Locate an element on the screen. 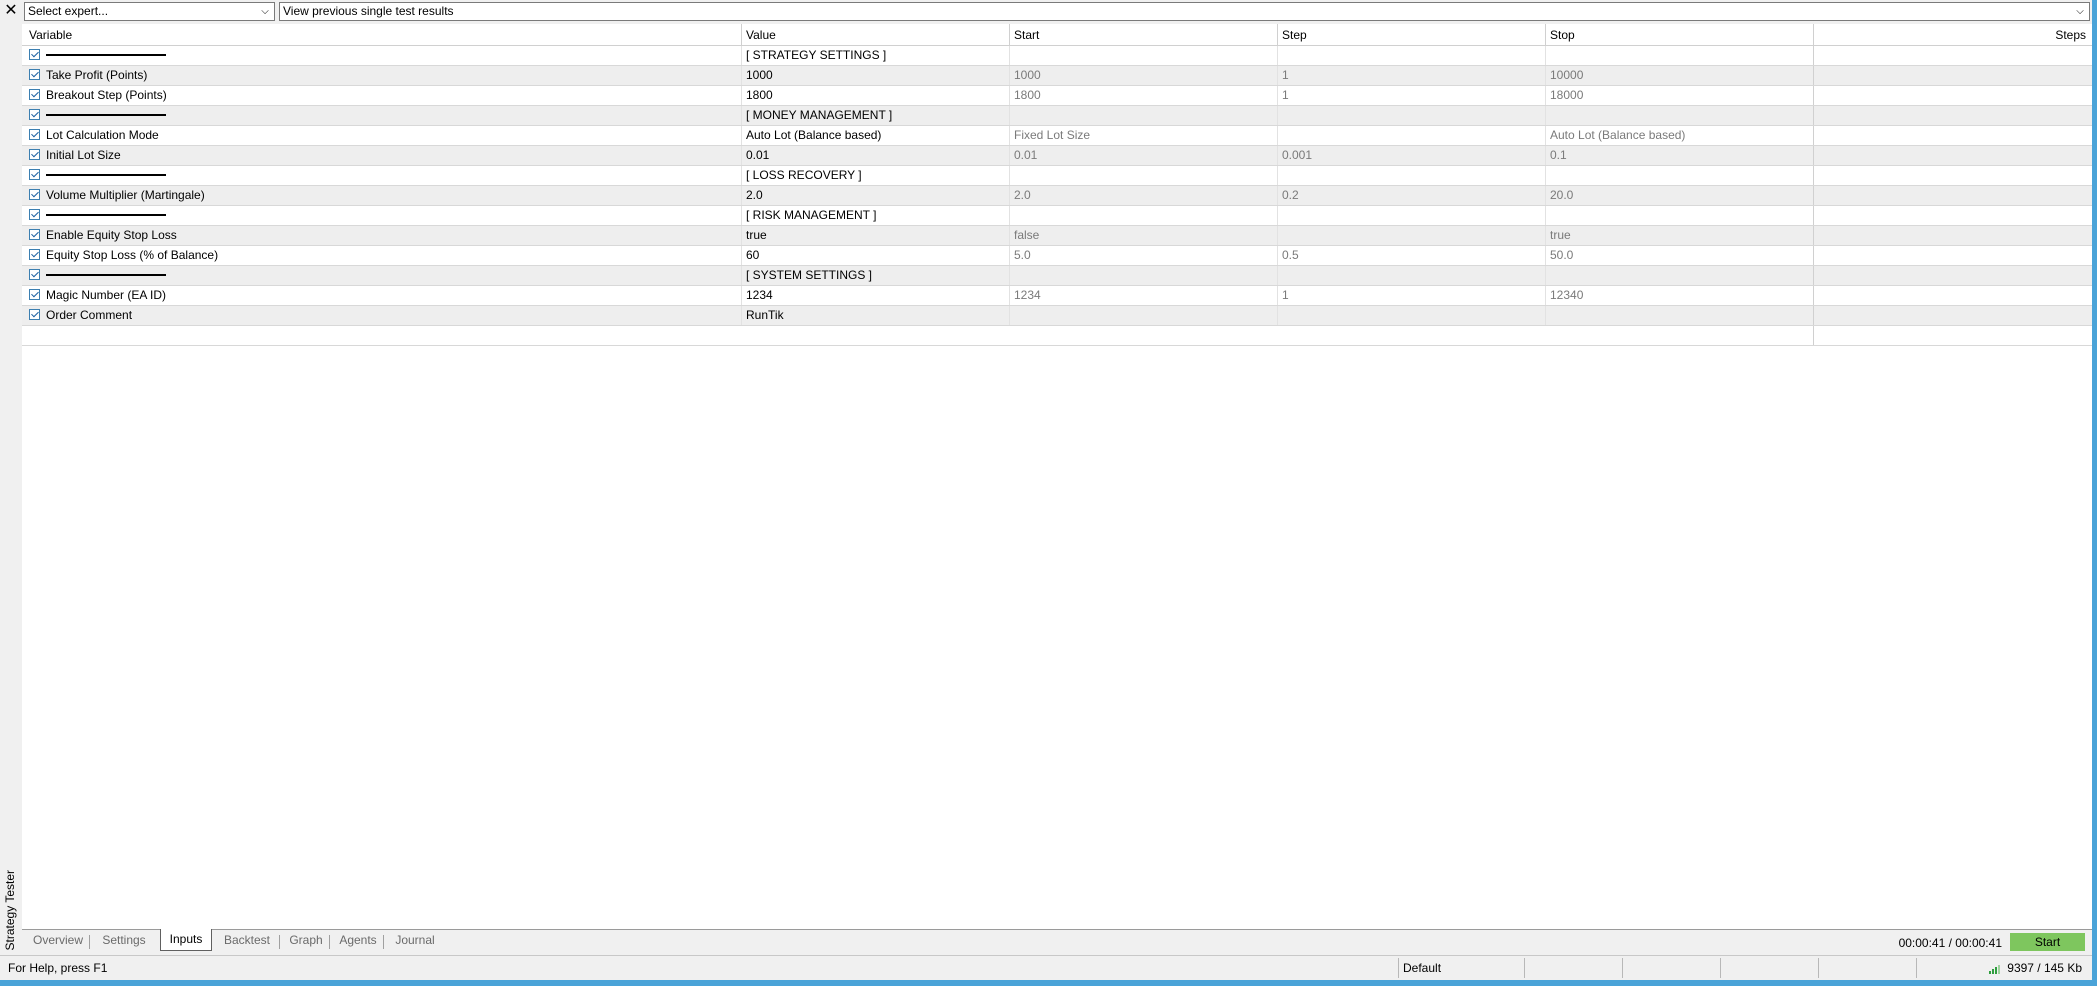  variable-cell: Enable Equity Stop Loss is located at coordinates (381, 235).